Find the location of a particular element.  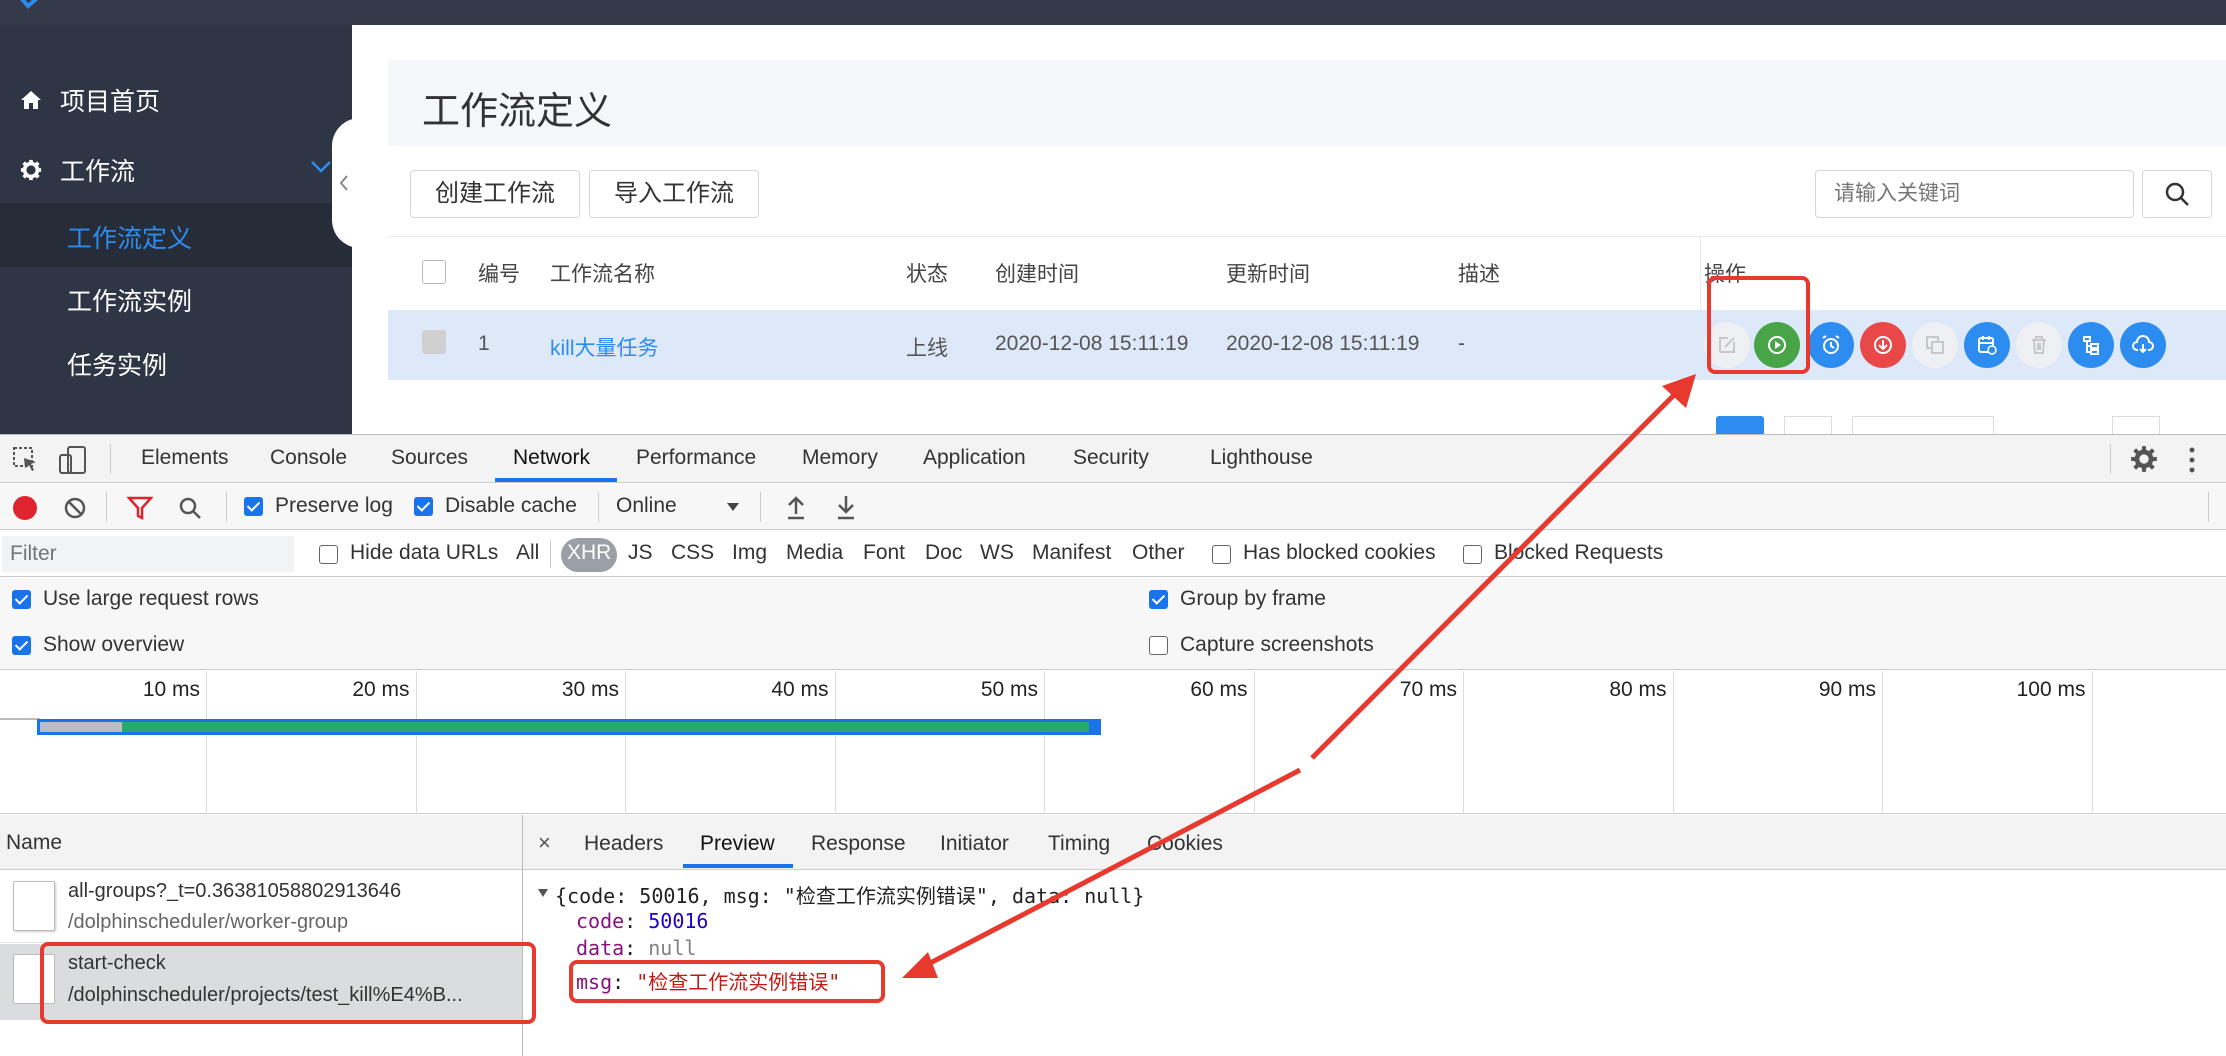

sidebar-item-label: 项目首页 is located at coordinates (110, 102).